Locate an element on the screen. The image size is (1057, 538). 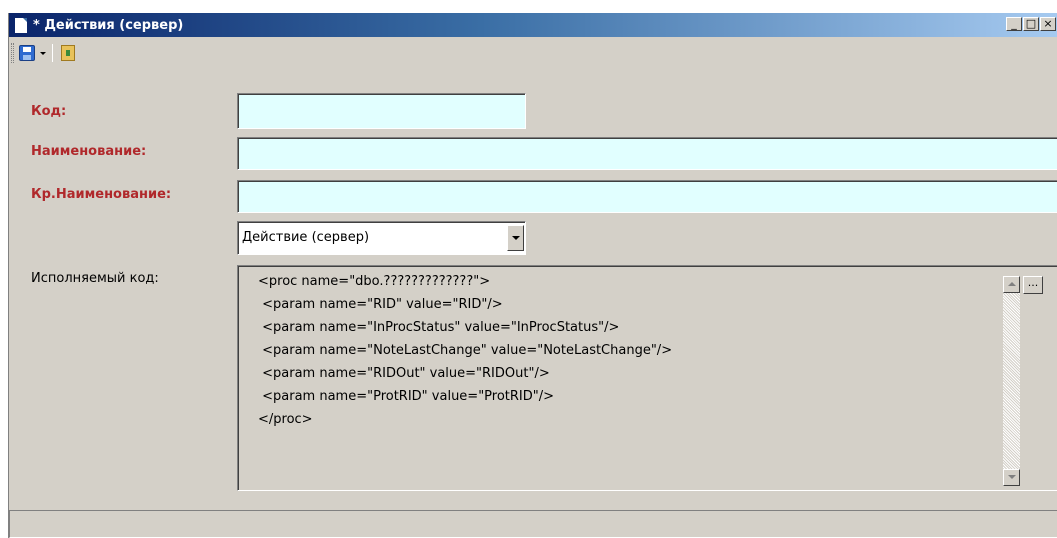
code-scrollbar is located at coordinates (1011, 381).